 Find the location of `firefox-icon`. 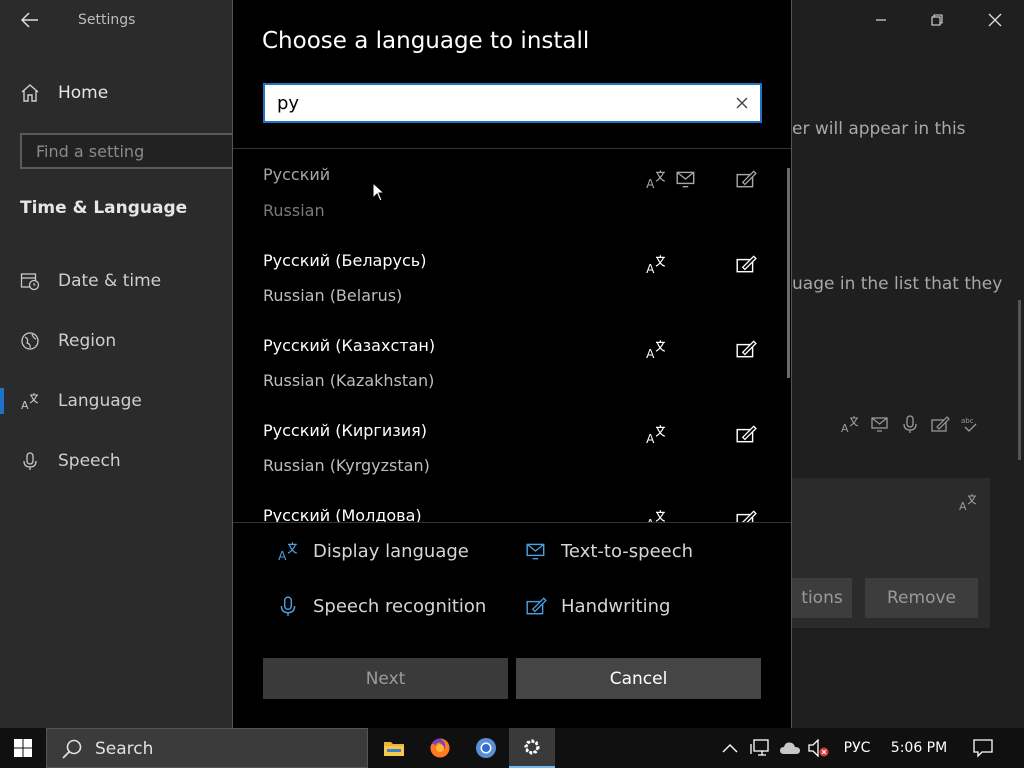

firefox-icon is located at coordinates (440, 748).